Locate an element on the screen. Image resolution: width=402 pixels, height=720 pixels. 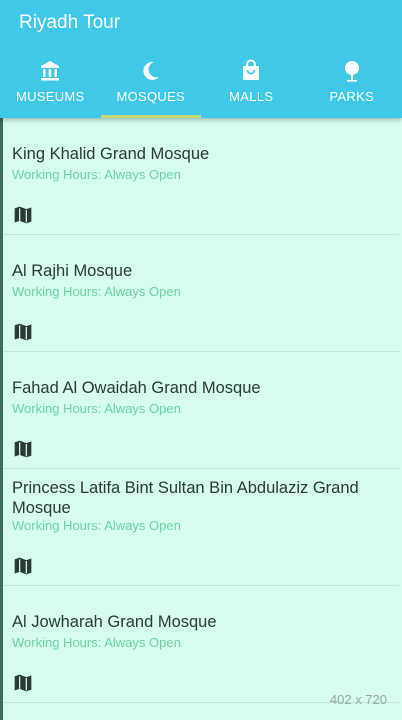
tree-icon is located at coordinates (351, 71).